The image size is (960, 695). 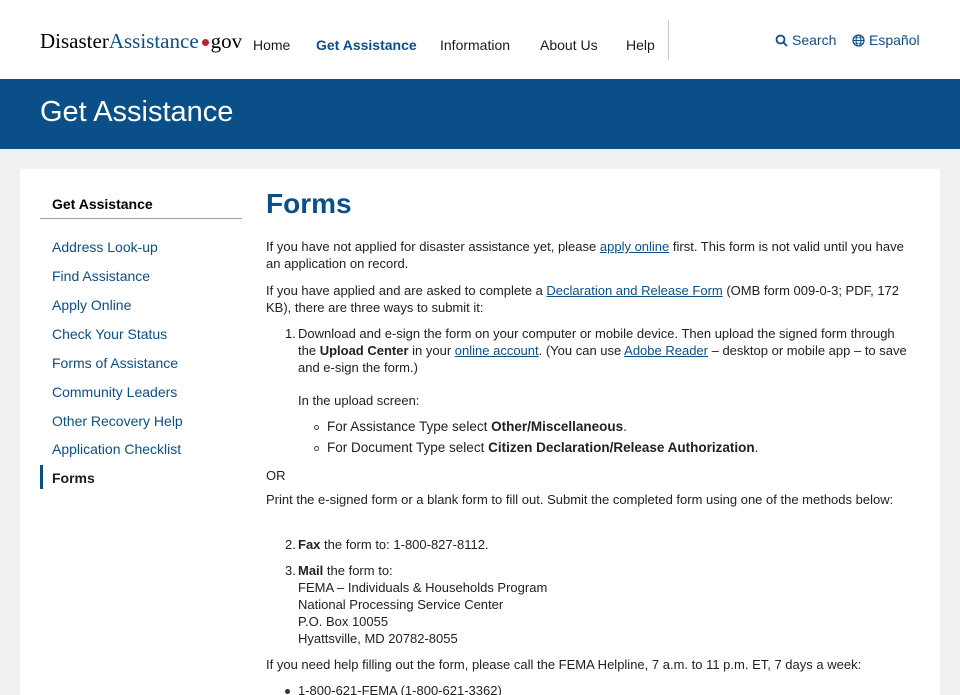 I want to click on sidebar-item-community-leaders: Community Leaders, so click(x=114, y=392).